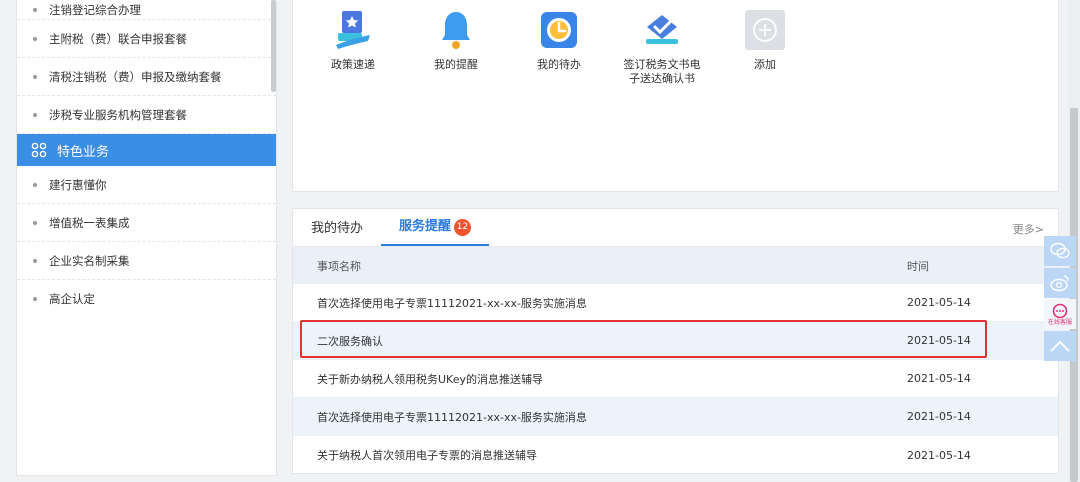  I want to click on row-name: 二次服务确认, so click(350, 341).